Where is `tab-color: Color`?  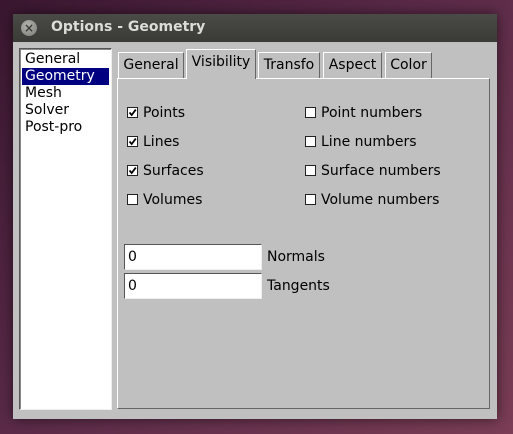 tab-color: Color is located at coordinates (408, 65).